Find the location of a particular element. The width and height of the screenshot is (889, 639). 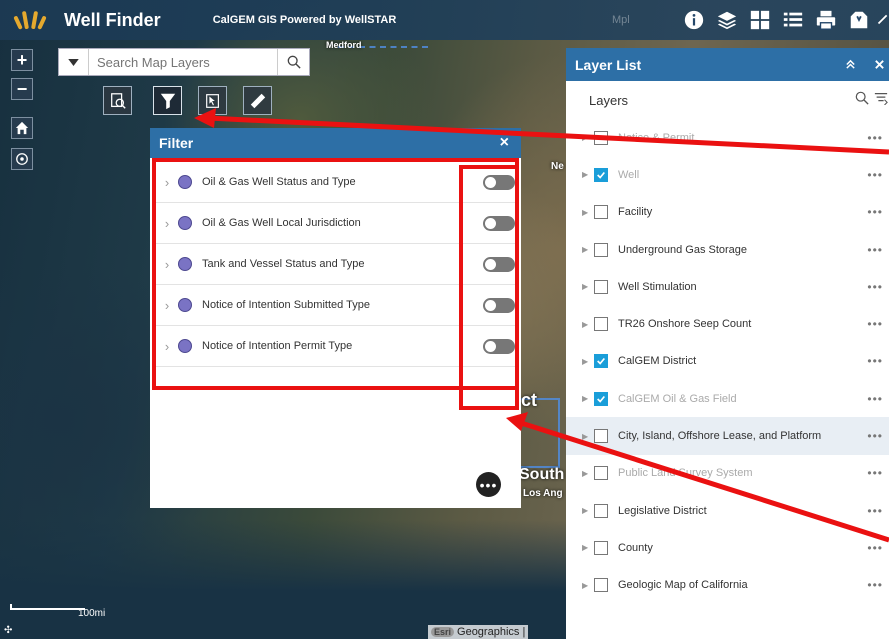

app-title: Well Finder is located at coordinates (112, 19).